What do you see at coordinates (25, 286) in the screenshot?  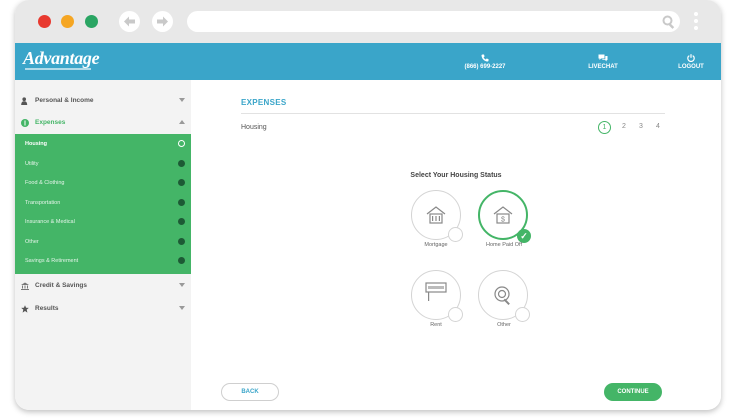 I see `bank-icon` at bounding box center [25, 286].